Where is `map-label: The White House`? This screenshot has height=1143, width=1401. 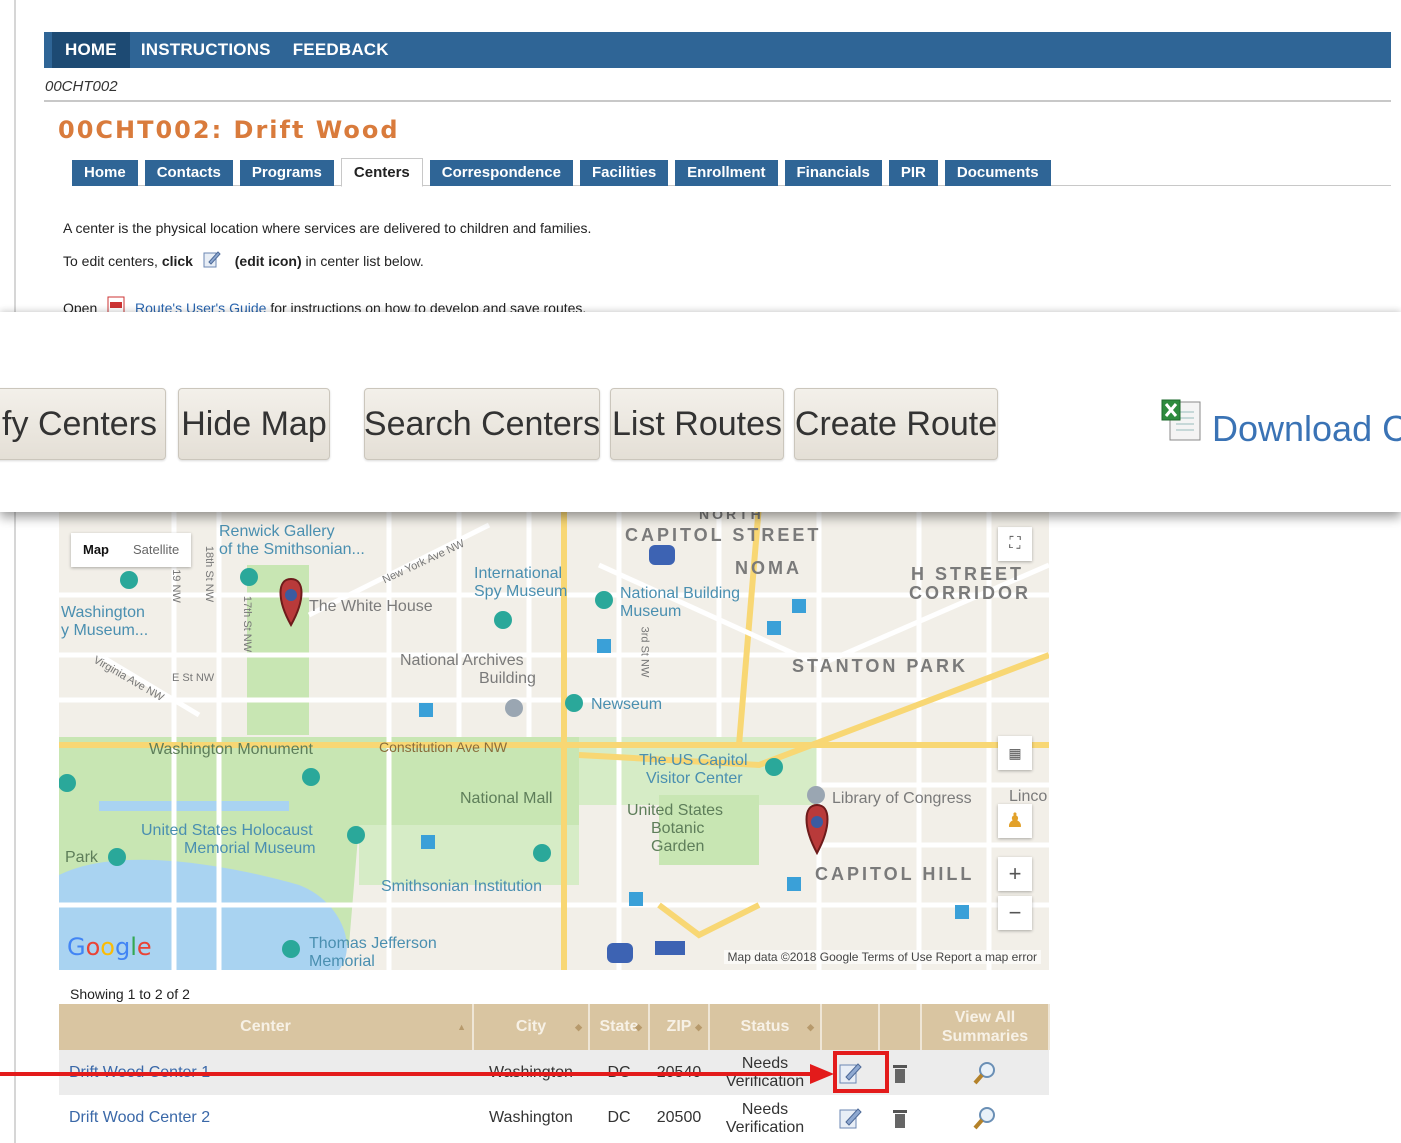 map-label: The White House is located at coordinates (371, 606).